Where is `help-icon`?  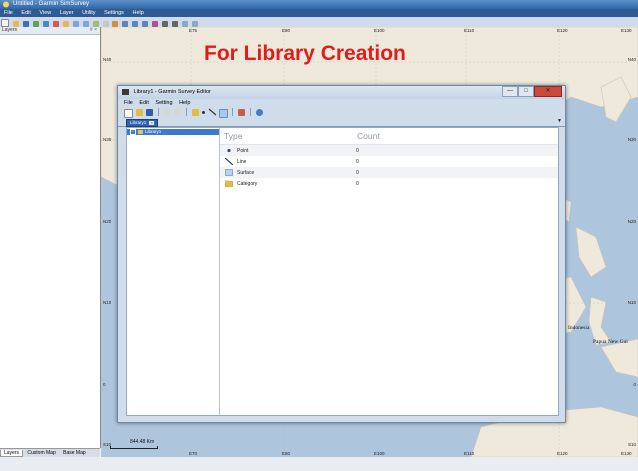 help-icon is located at coordinates (260, 112).